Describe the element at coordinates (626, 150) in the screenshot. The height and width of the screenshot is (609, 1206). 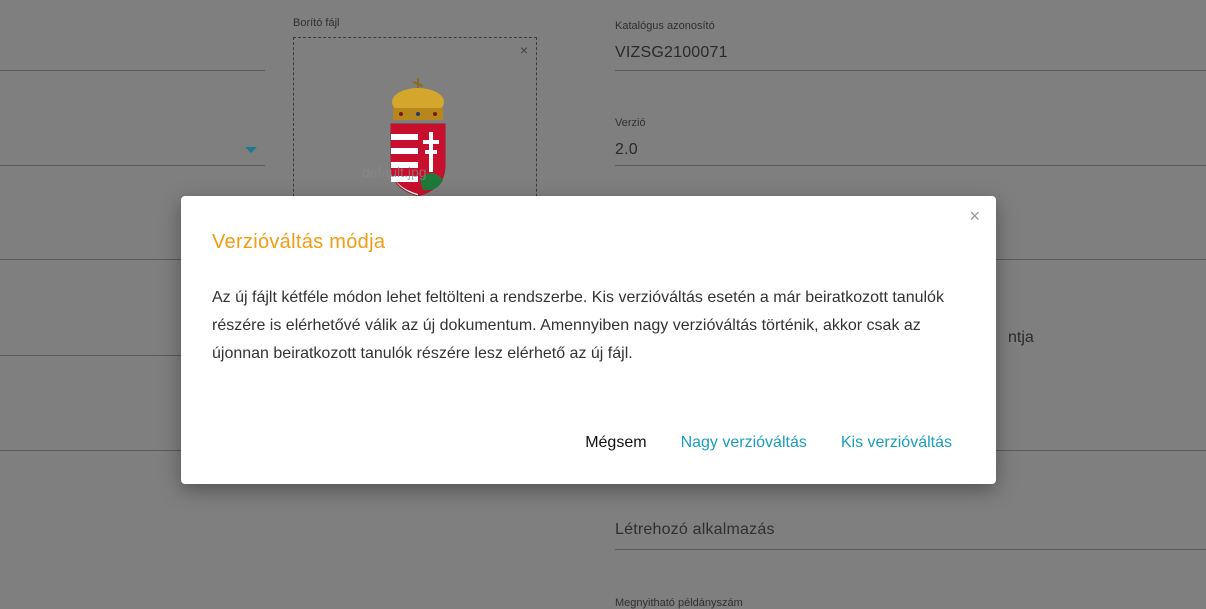
I see `version-value: 2.0` at that location.